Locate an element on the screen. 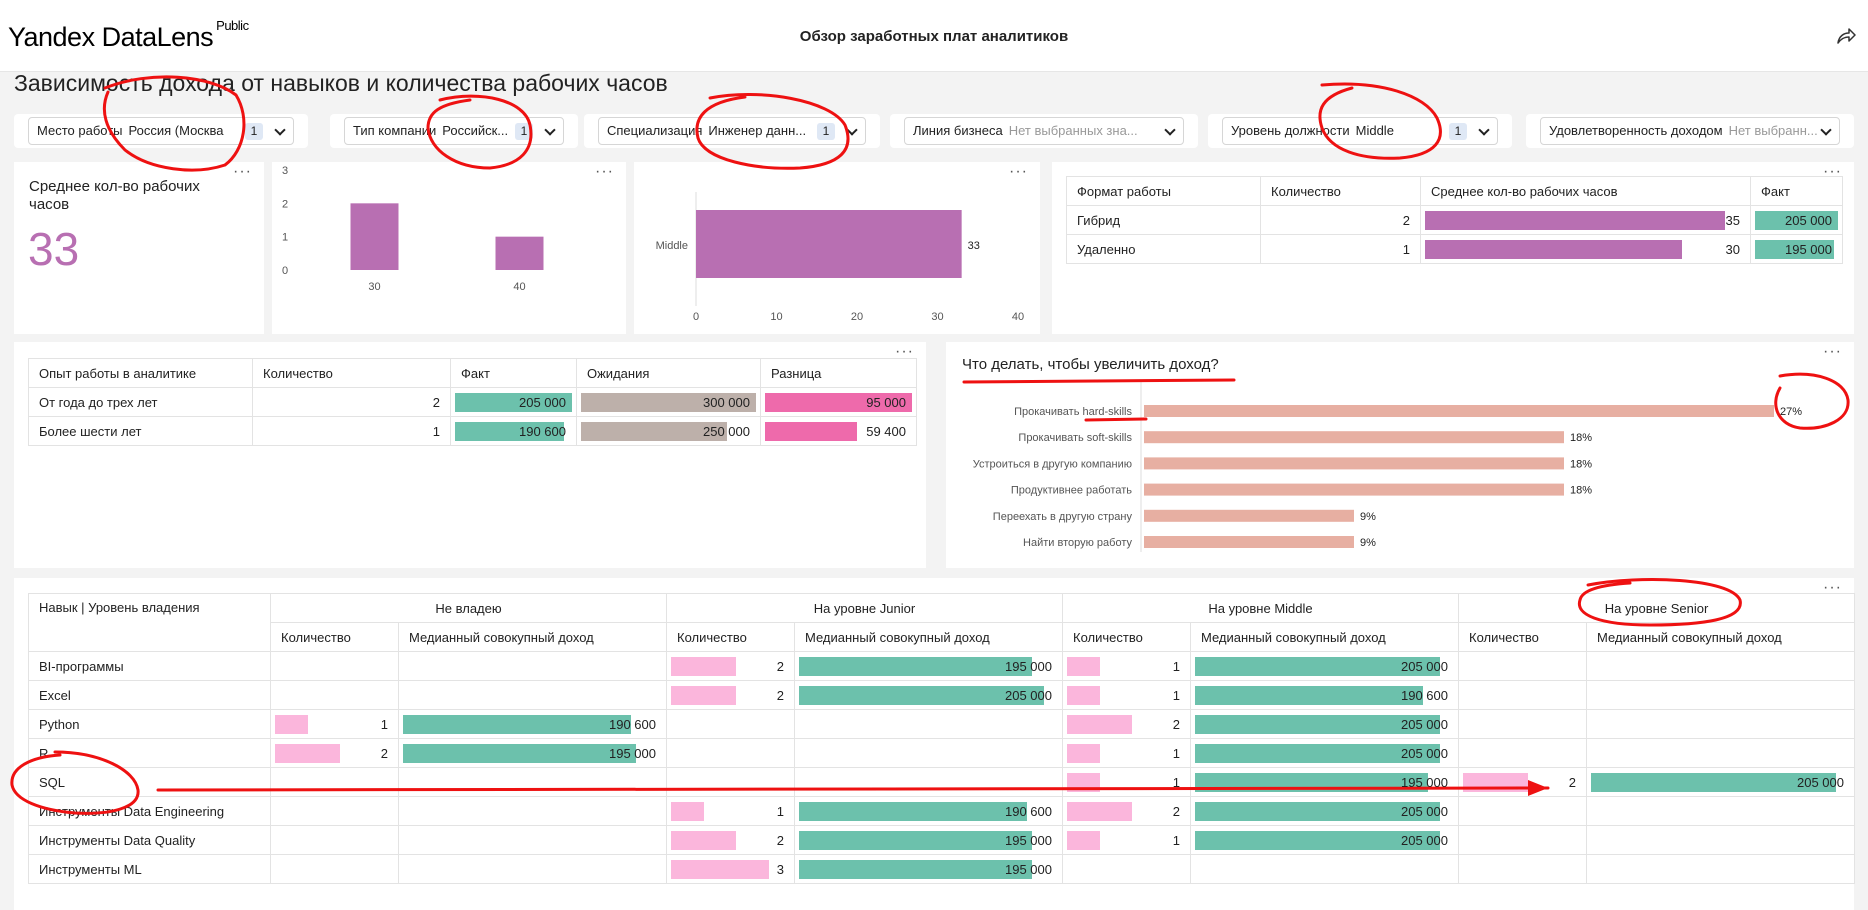  x-tick-label: 30 is located at coordinates (374, 287).